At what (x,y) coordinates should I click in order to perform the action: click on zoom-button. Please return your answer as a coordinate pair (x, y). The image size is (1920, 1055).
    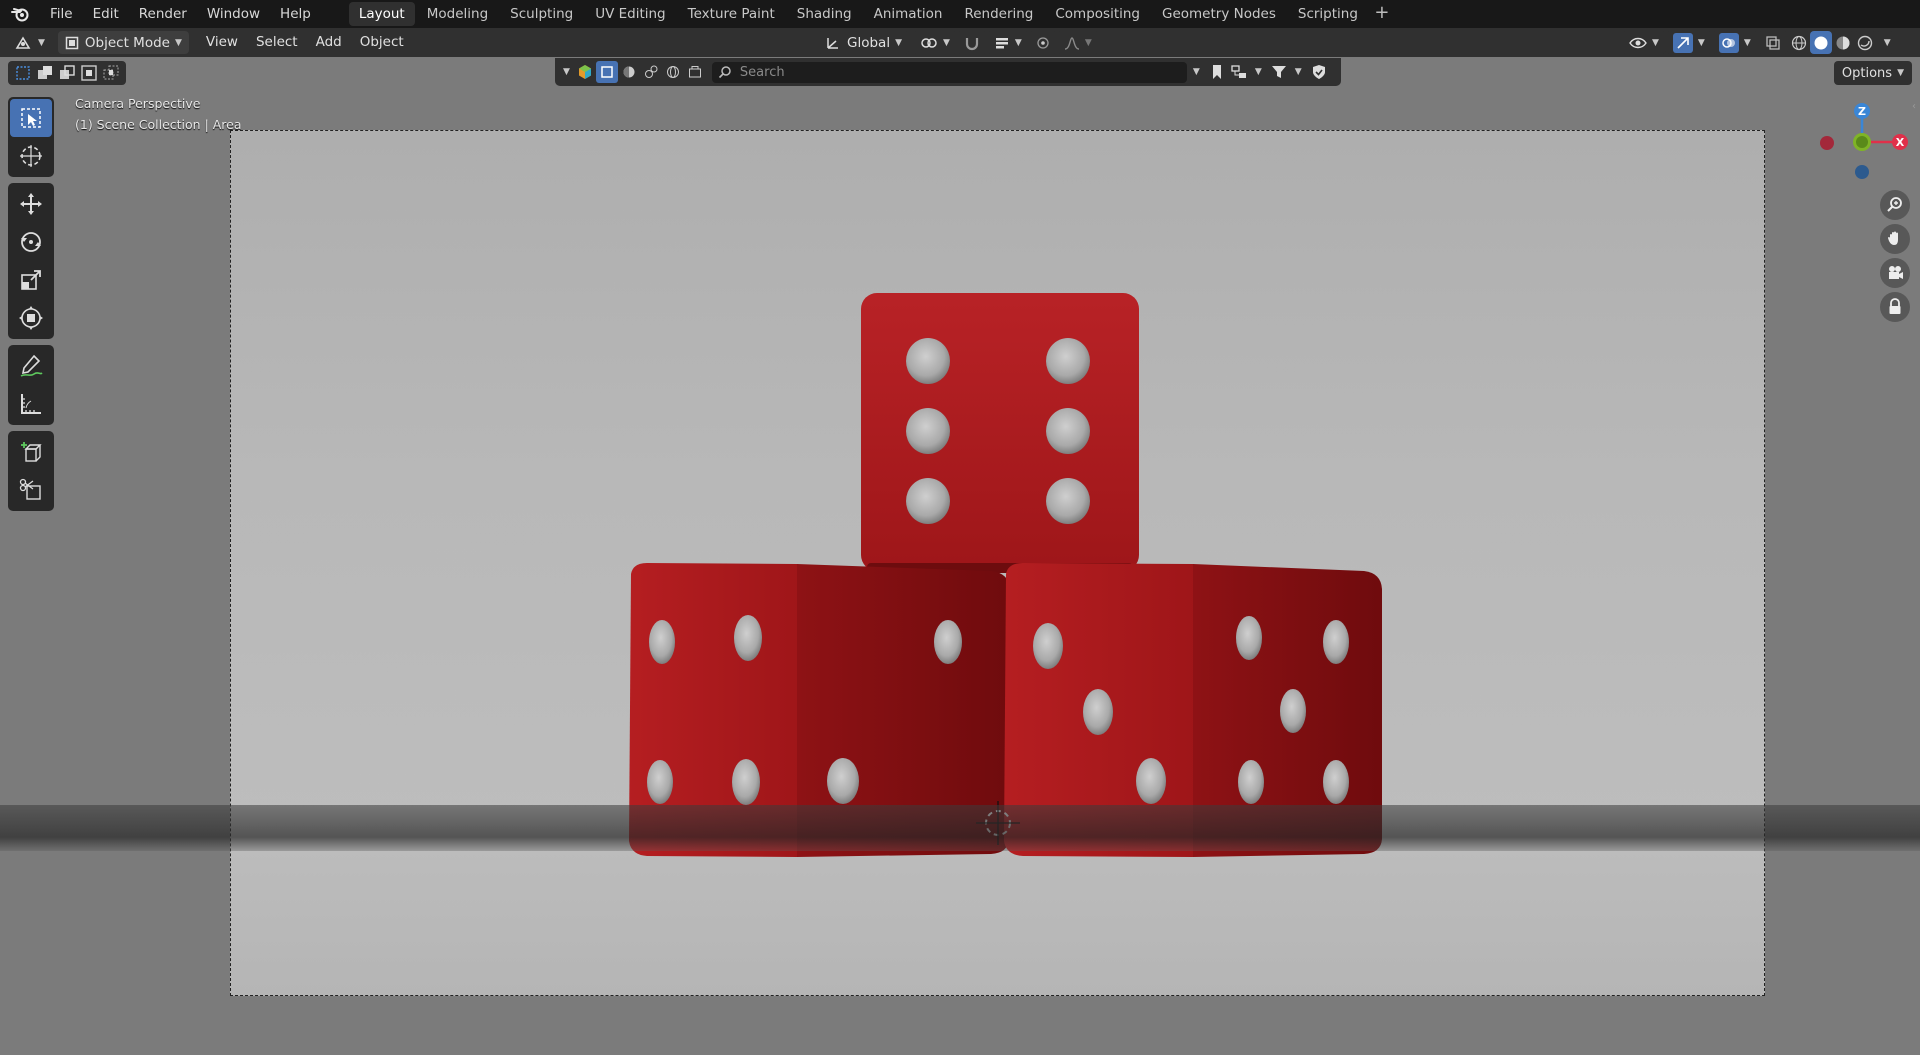
    Looking at the image, I should click on (1895, 205).